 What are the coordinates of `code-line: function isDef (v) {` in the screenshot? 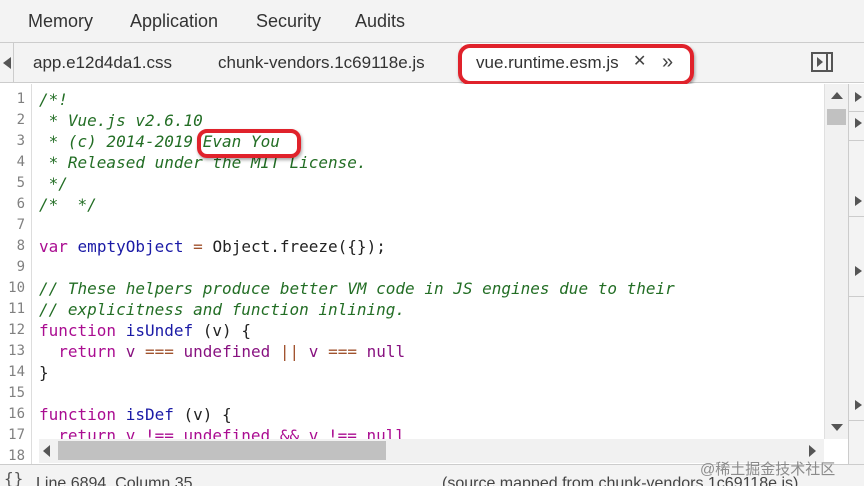 It's located at (135, 414).